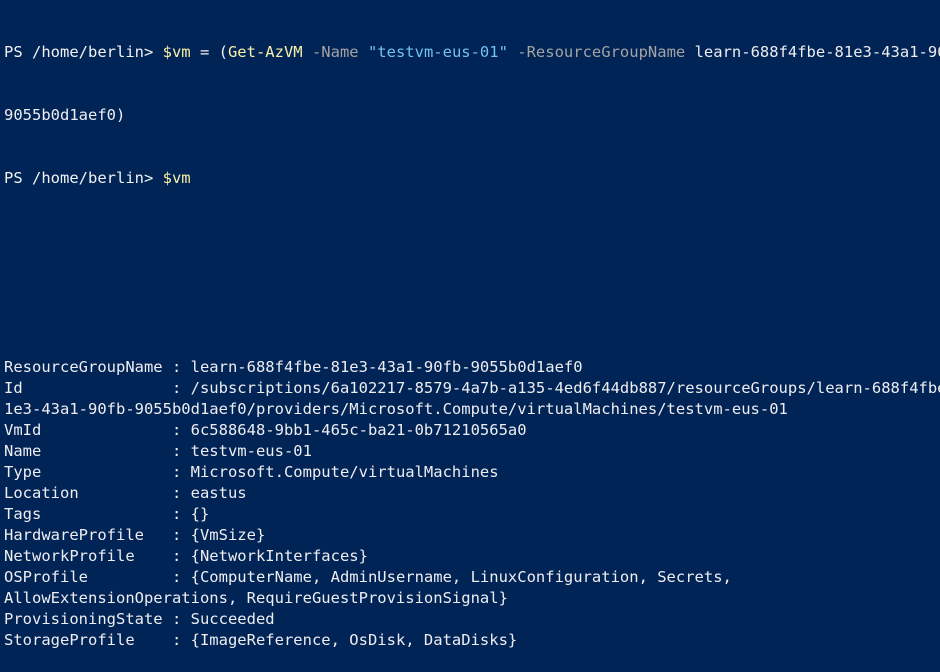 This screenshot has width=940, height=672. Describe the element at coordinates (472, 514) in the screenshot. I see `output-row: Tags : {}` at that location.